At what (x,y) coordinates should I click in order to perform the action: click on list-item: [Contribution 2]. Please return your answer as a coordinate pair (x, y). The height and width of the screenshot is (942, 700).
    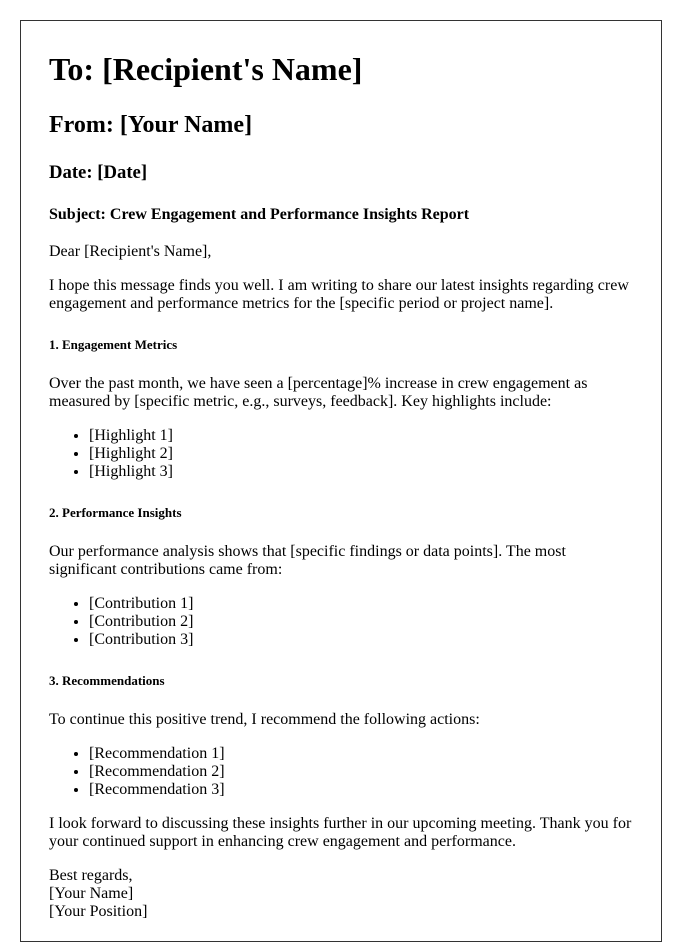
    Looking at the image, I should click on (361, 622).